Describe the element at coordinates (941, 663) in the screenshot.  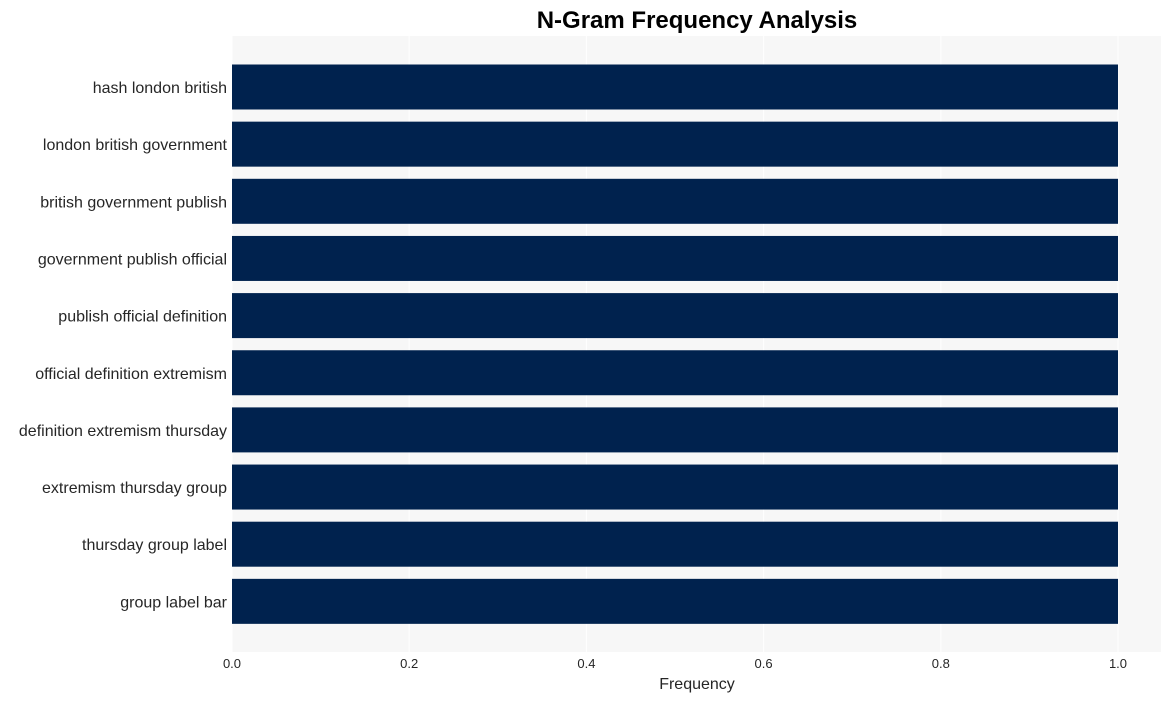
I see `x-tick-label: 0.8` at that location.